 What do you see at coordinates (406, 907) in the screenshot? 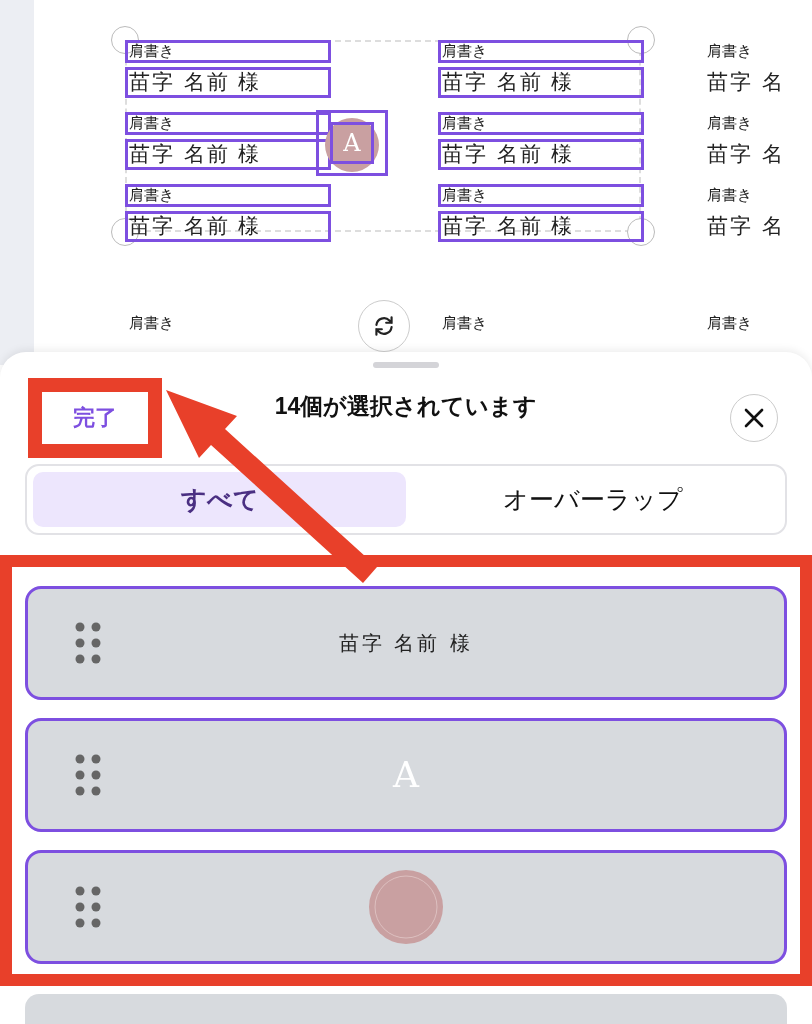
I see `layer-item` at bounding box center [406, 907].